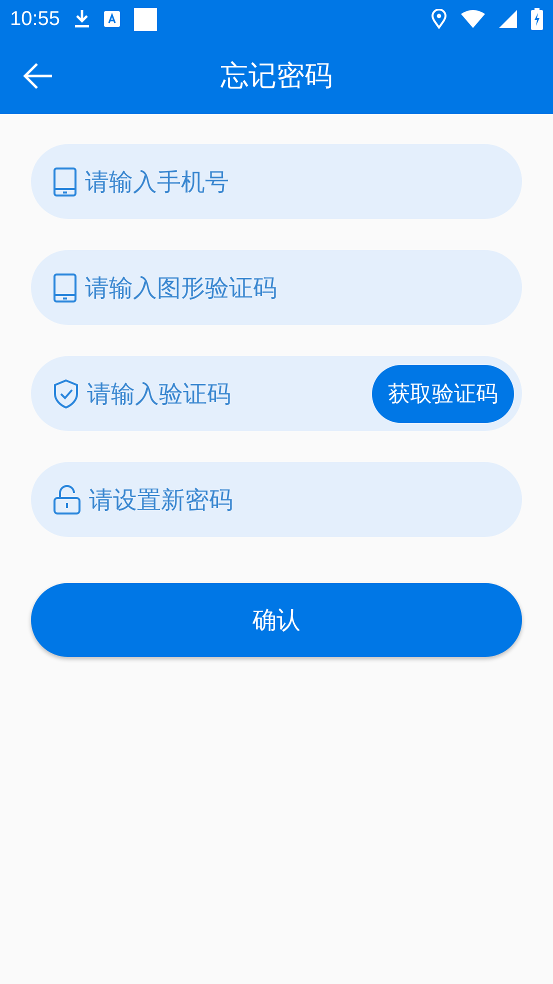  I want to click on text-input: 请输入图形验证码, so click(299, 288).